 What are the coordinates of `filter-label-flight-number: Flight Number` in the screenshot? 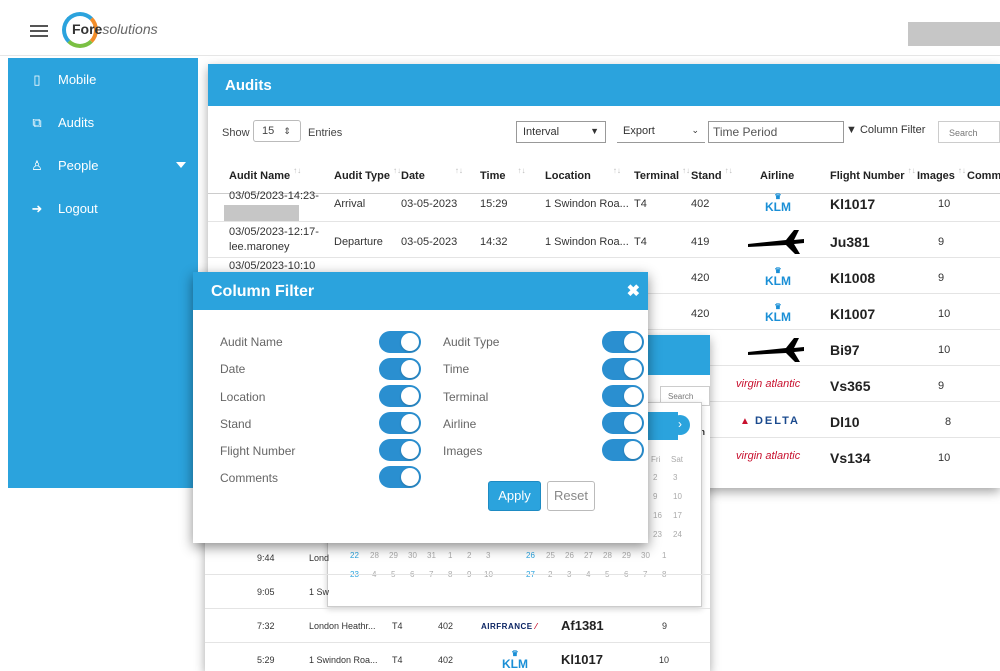 It's located at (258, 451).